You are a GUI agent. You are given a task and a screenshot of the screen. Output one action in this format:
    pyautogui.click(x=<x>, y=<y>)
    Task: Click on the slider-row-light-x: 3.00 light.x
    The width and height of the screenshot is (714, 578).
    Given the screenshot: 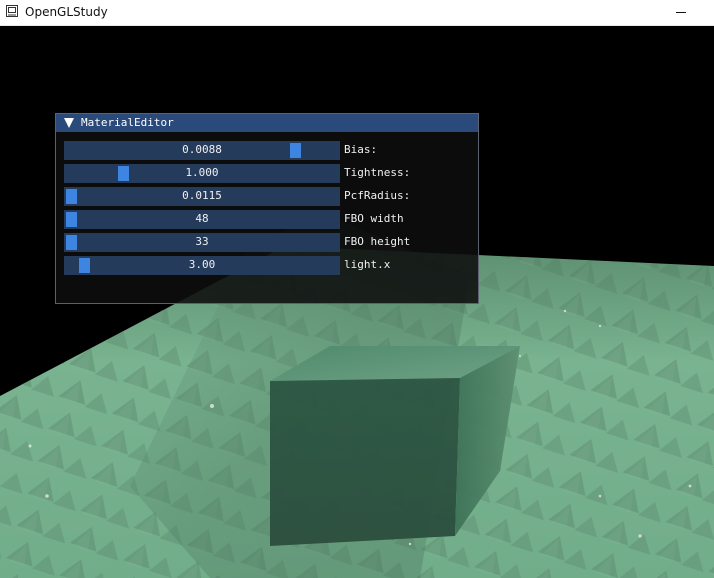 What is the action you would take?
    pyautogui.click(x=269, y=265)
    